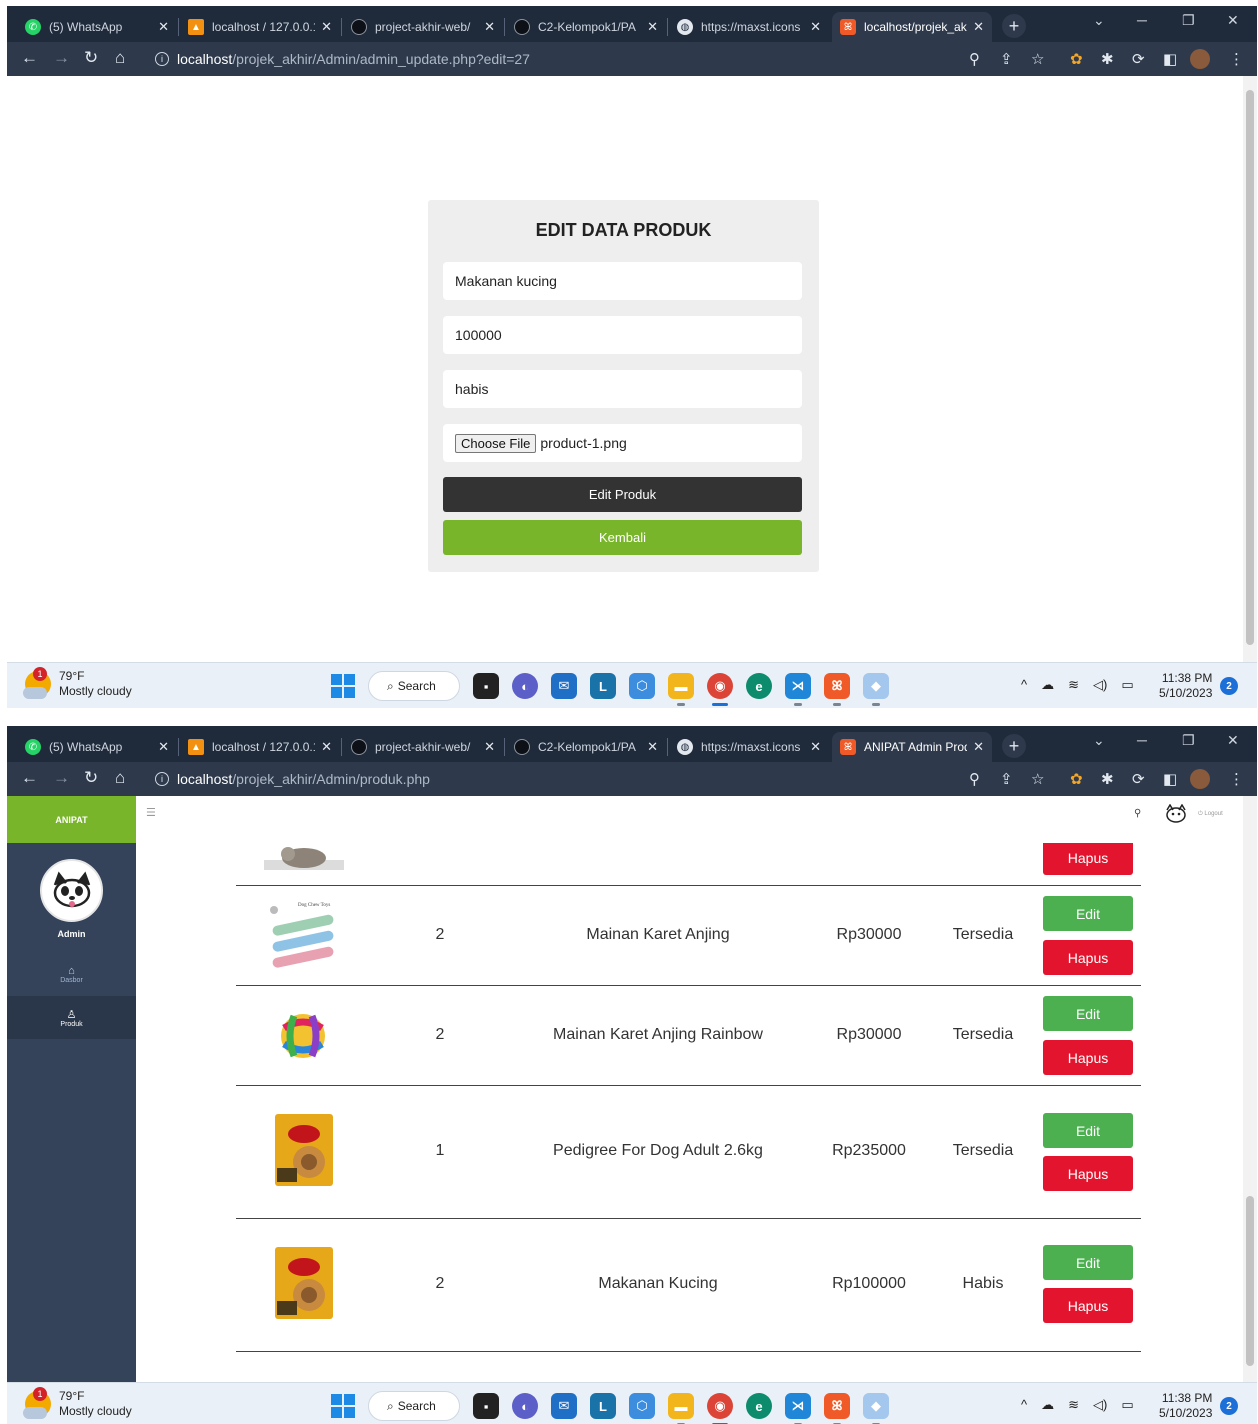  I want to click on file-explorer-icon: ▬, so click(681, 1408).